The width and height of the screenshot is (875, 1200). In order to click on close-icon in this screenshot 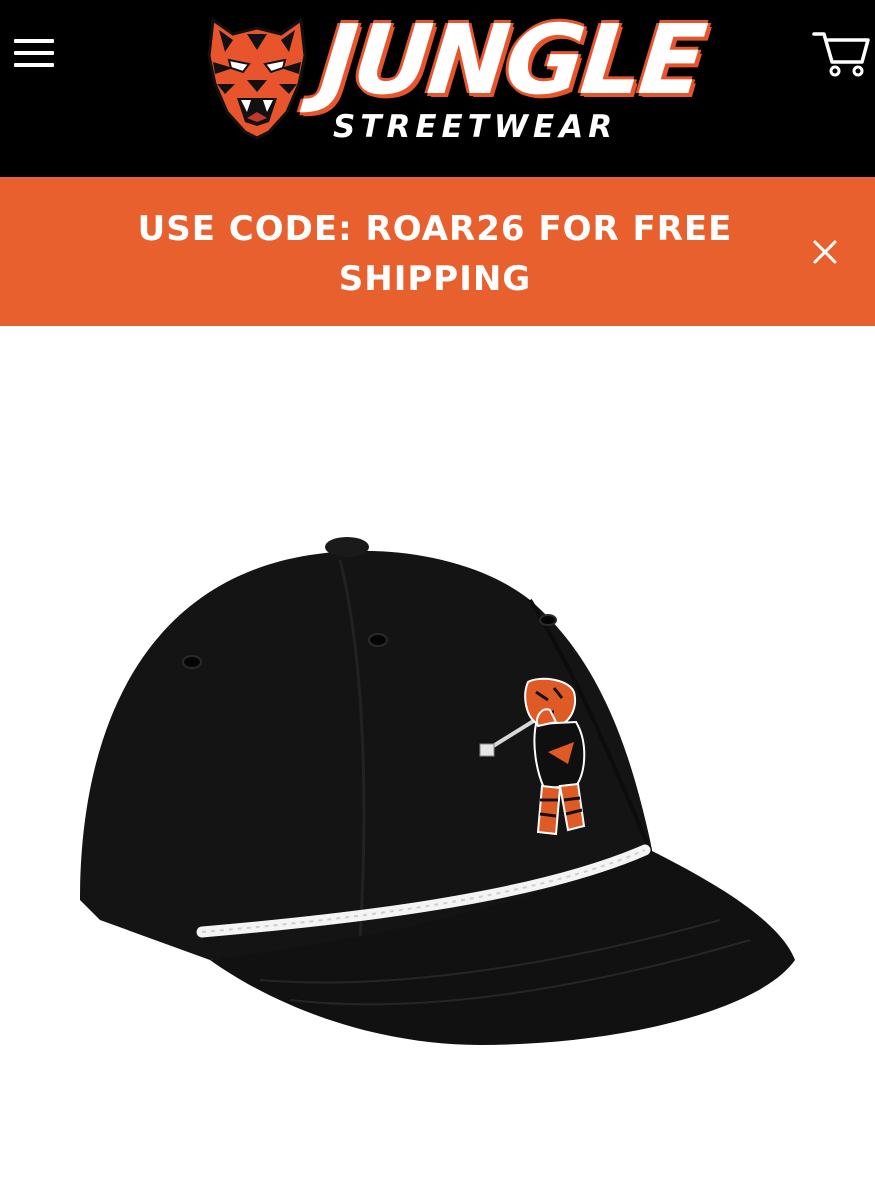, I will do `click(825, 252)`.